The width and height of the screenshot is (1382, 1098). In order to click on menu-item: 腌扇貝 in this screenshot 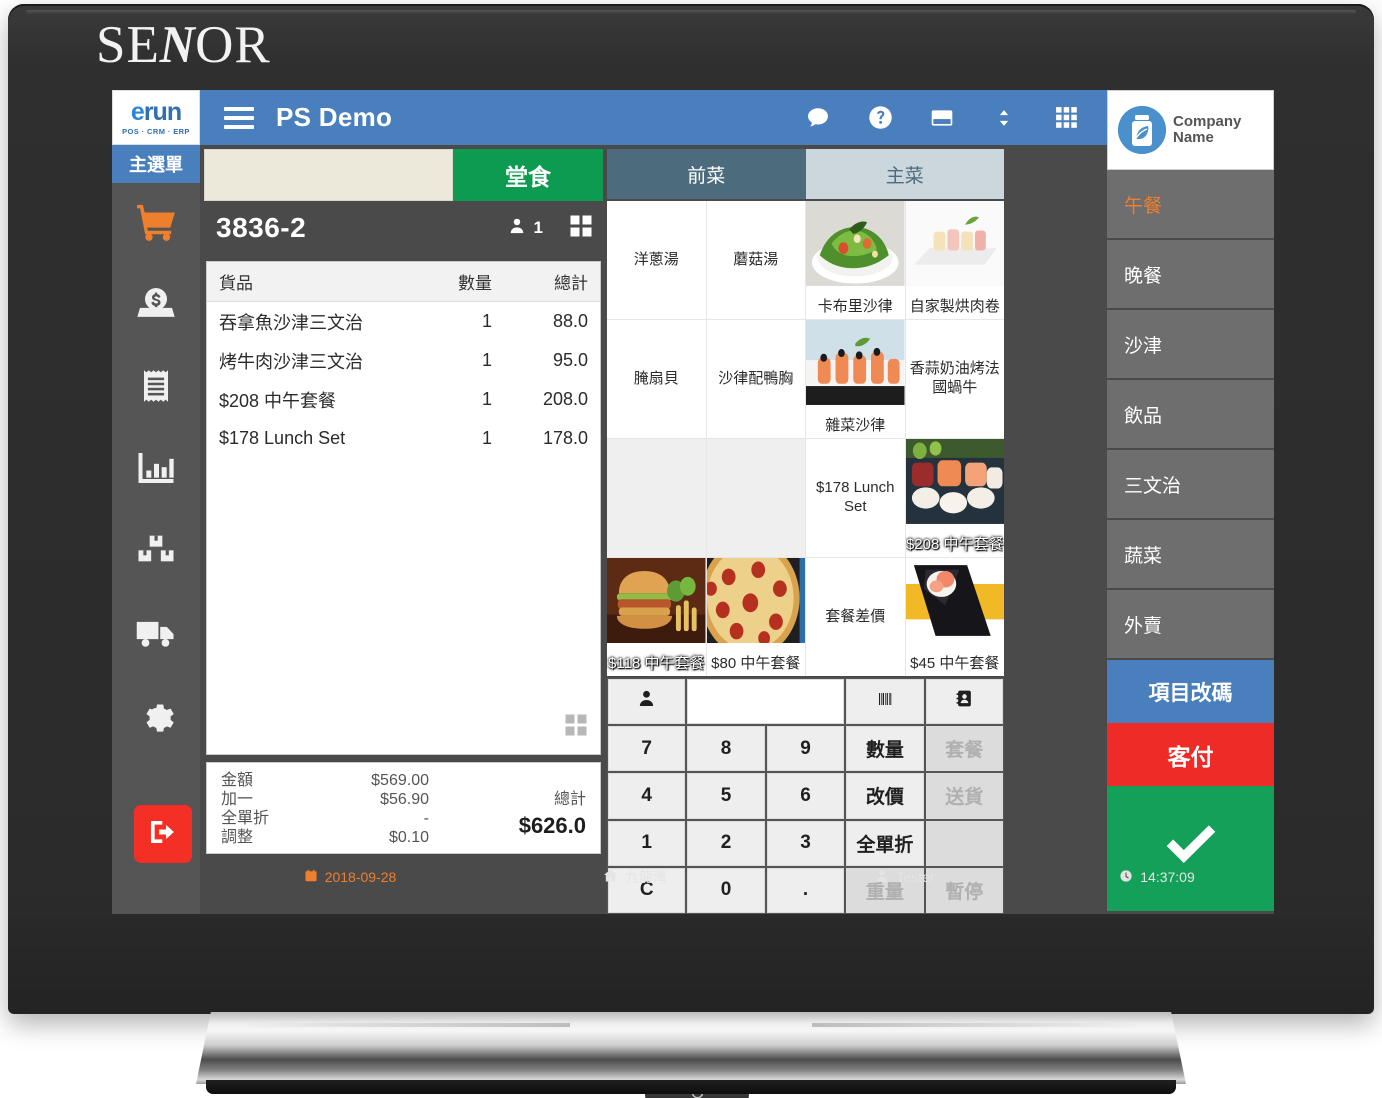, I will do `click(656, 379)`.